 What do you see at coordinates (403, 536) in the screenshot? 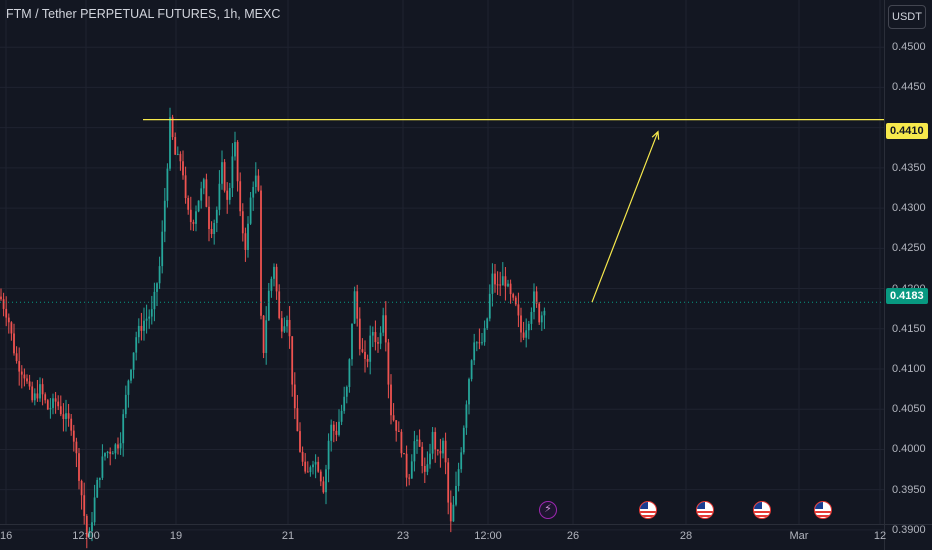
I see `x-tick-label: 23` at bounding box center [403, 536].